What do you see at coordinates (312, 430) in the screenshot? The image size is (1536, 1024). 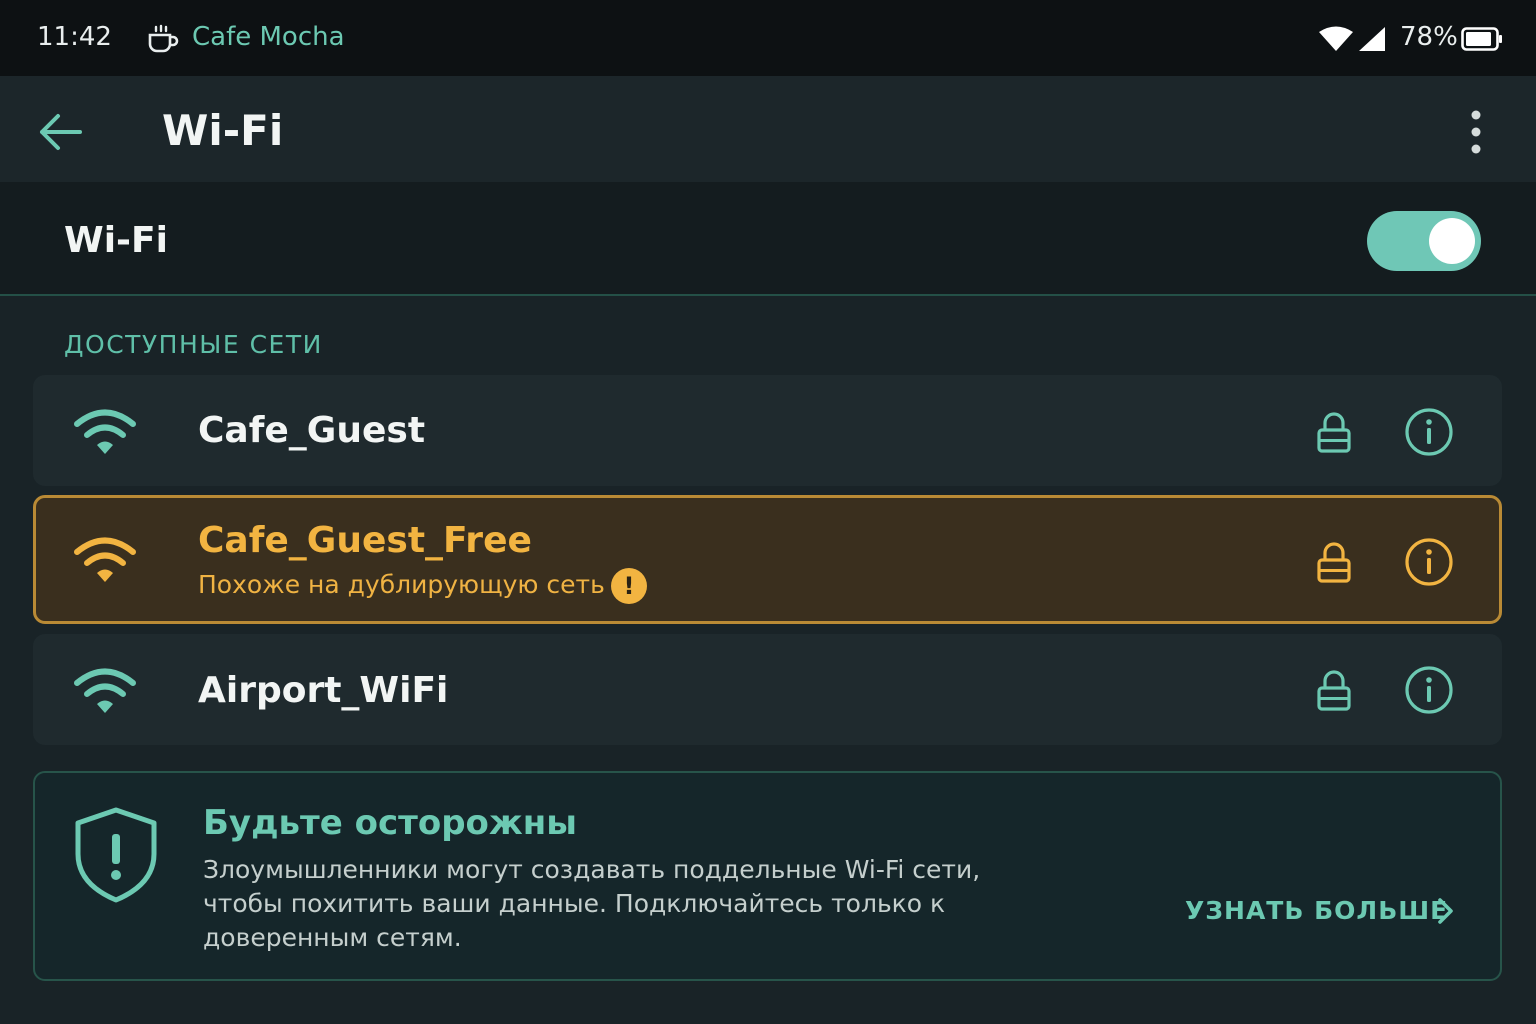 I see `network-name: Cafe_Guest` at bounding box center [312, 430].